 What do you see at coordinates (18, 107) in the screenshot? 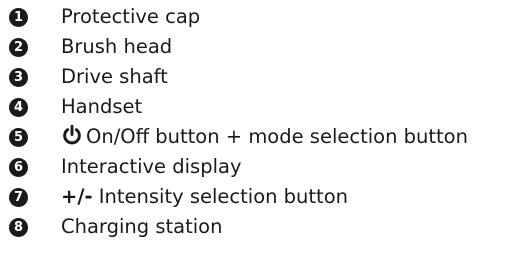
I see `number-badge: 4` at bounding box center [18, 107].